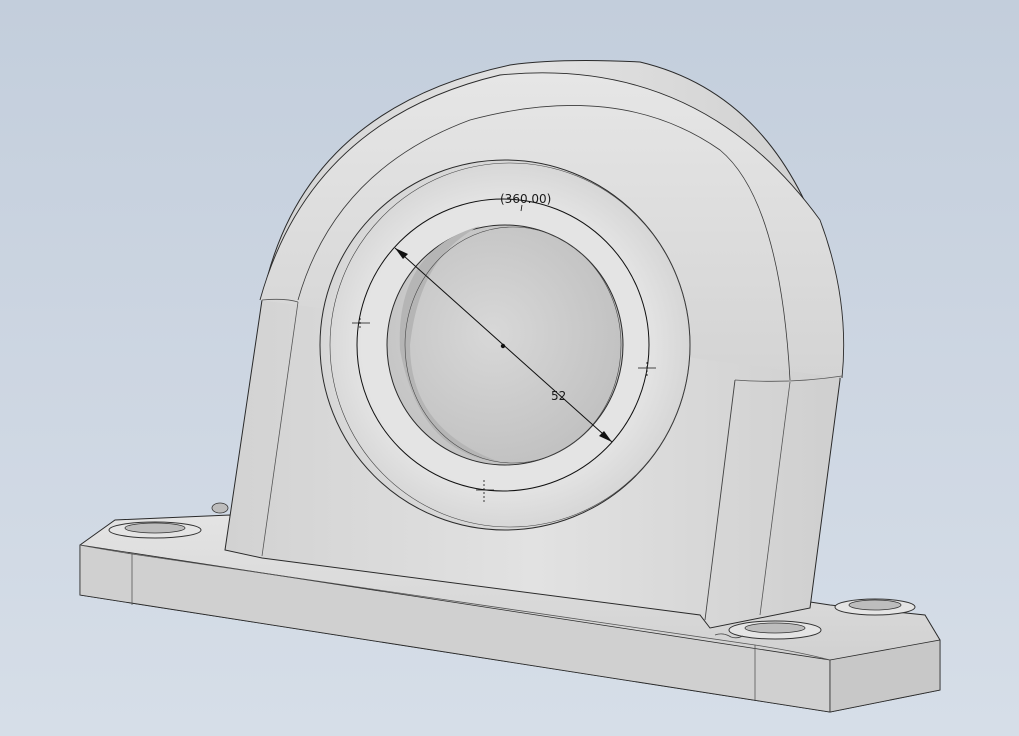  What do you see at coordinates (505, 345) in the screenshot?
I see `bore` at bounding box center [505, 345].